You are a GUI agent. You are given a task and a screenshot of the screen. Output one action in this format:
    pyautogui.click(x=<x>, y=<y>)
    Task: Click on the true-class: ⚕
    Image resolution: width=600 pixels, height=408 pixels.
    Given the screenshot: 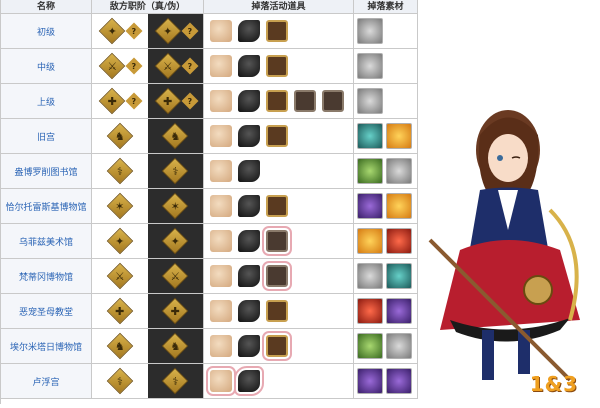 What is the action you would take?
    pyautogui.click(x=120, y=381)
    